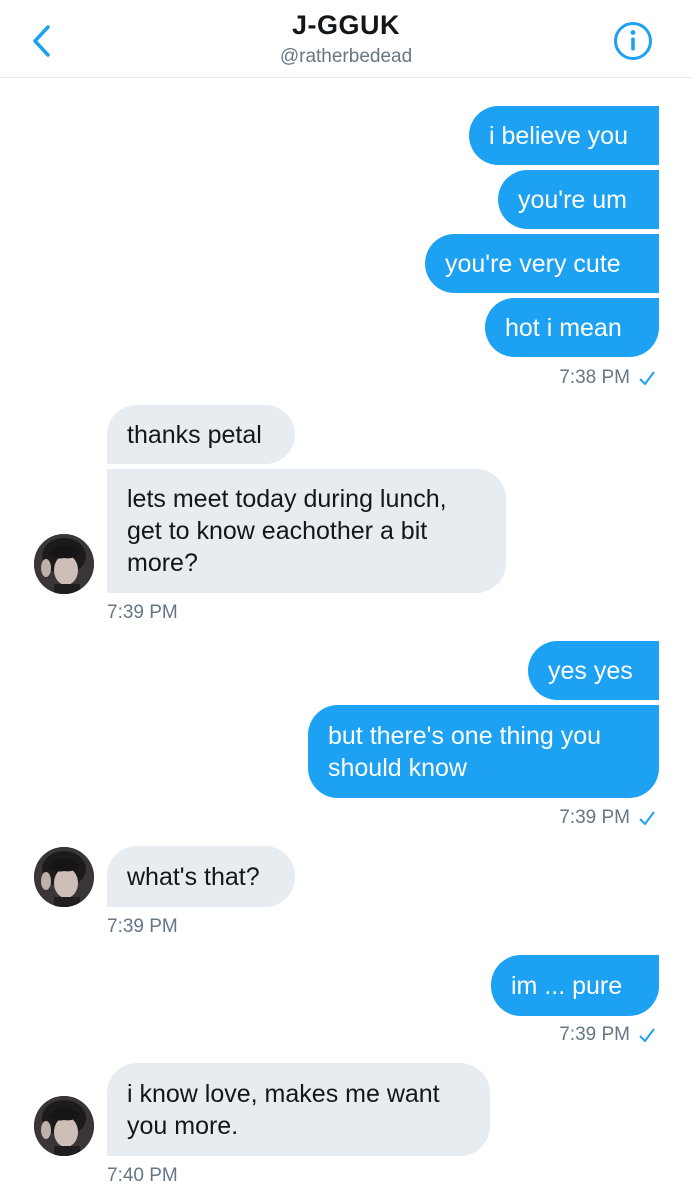 This screenshot has width=692, height=1200. What do you see at coordinates (201, 434) in the screenshot?
I see `received-message: thanks petal` at bounding box center [201, 434].